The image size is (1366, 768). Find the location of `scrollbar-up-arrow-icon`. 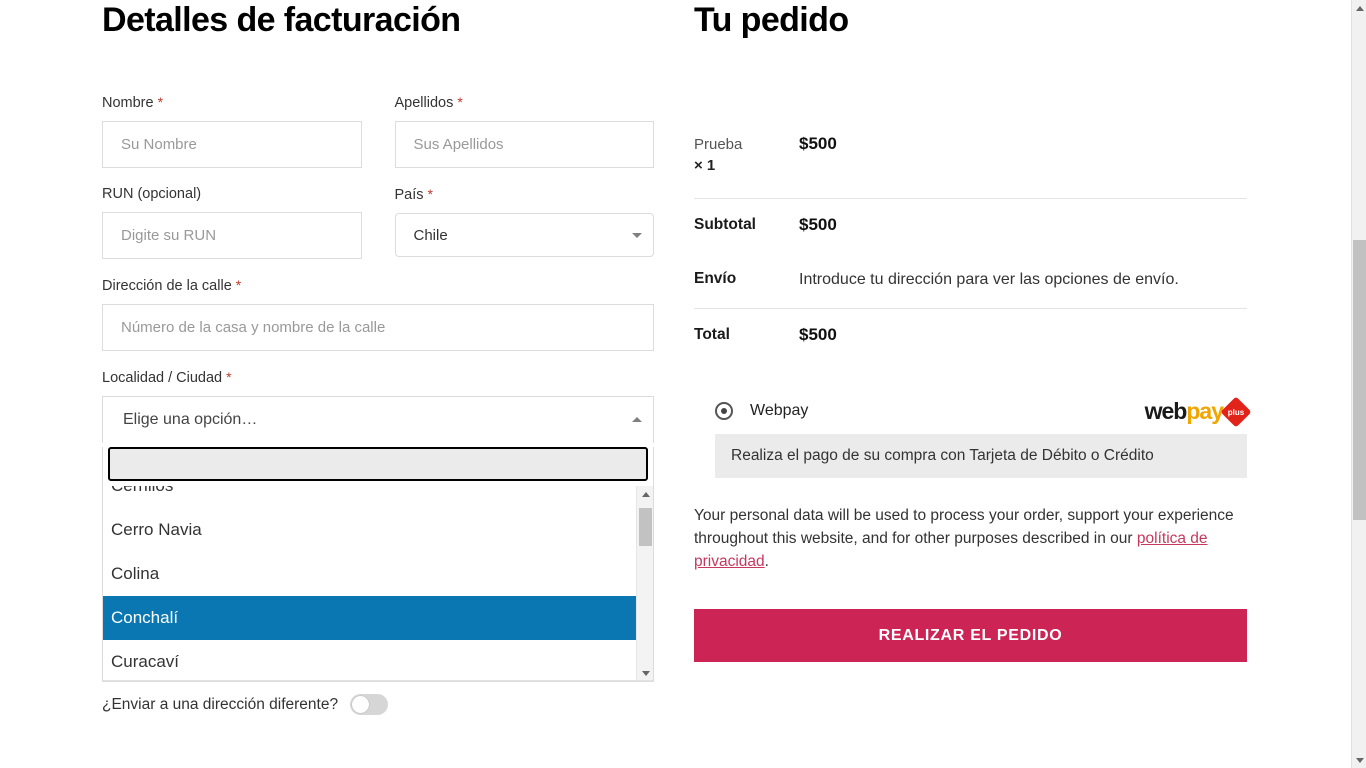

scrollbar-up-arrow-icon is located at coordinates (1359, 8).